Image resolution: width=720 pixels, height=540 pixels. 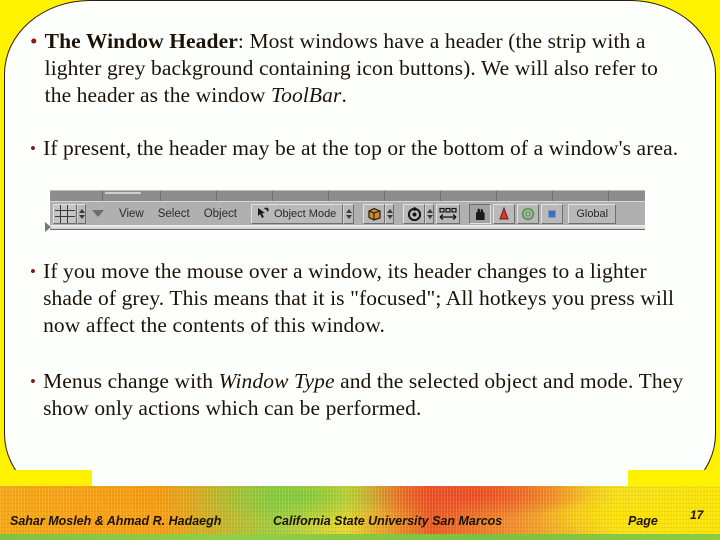 What do you see at coordinates (347, 195) in the screenshot?
I see `toolbar-top-strip` at bounding box center [347, 195].